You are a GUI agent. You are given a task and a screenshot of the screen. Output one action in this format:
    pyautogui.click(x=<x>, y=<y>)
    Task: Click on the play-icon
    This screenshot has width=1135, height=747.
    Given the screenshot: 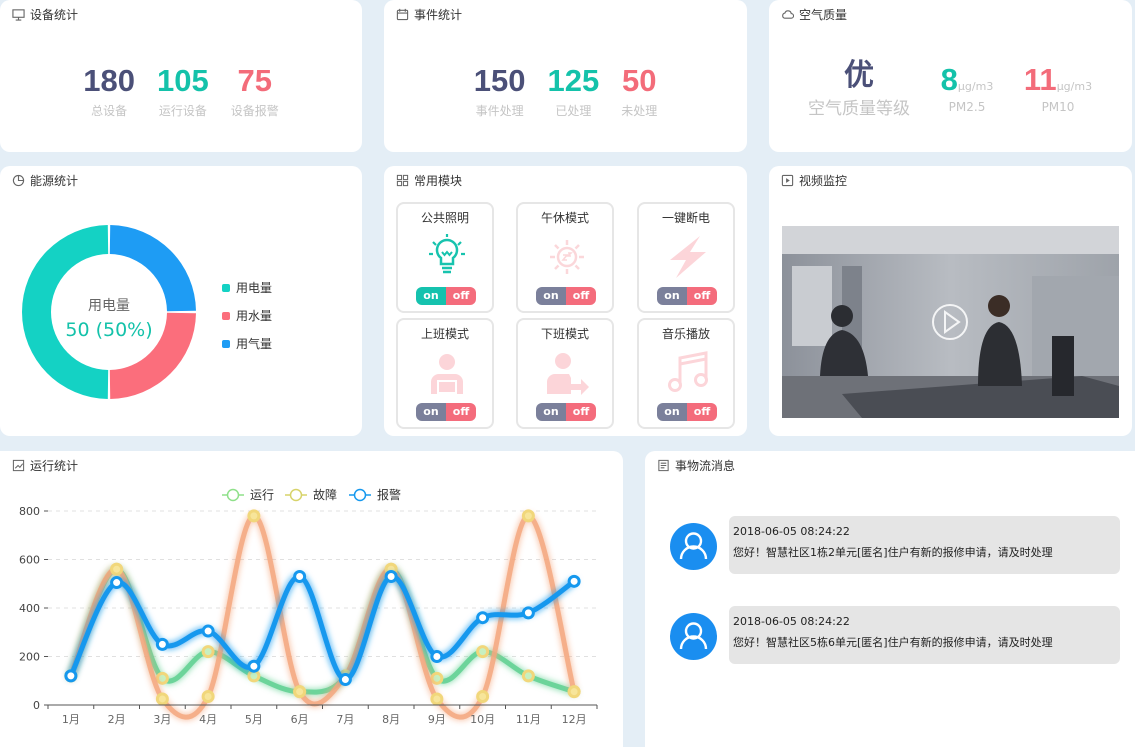 What is the action you would take?
    pyautogui.click(x=950, y=322)
    